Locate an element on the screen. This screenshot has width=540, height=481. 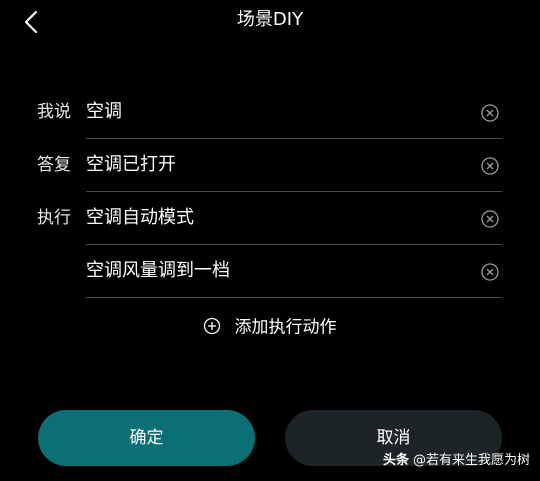
watermark: 头条 @若有来生我愿为树 is located at coordinates (456, 461).